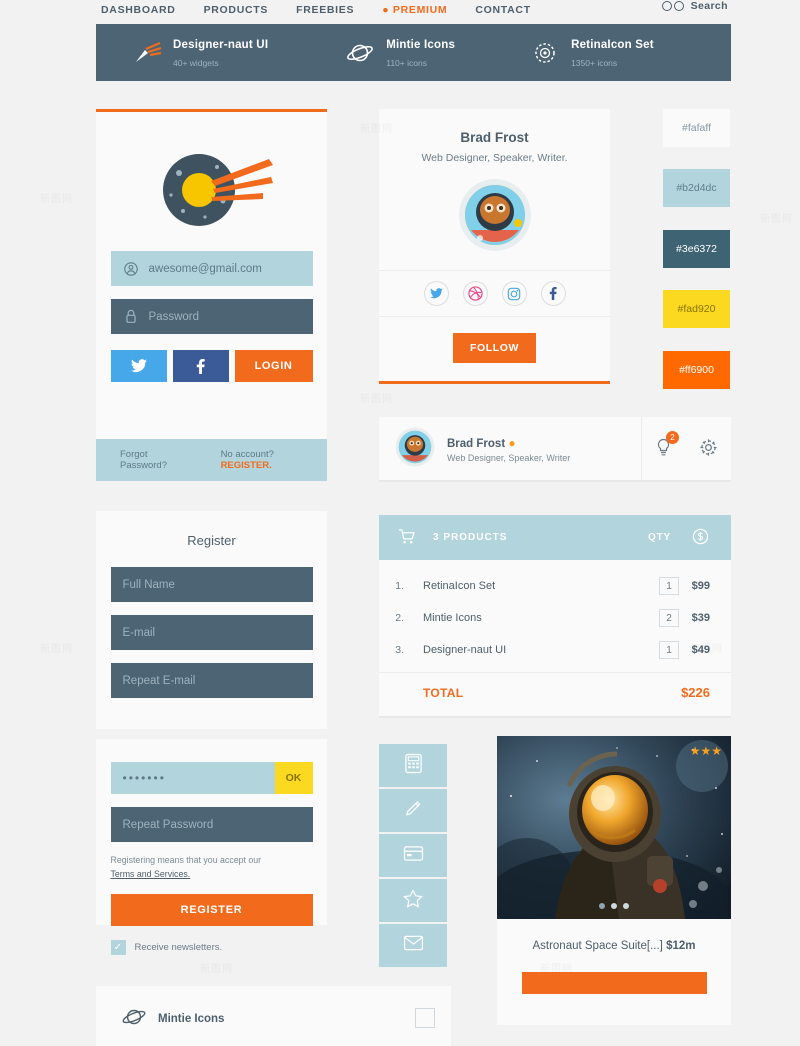 The width and height of the screenshot is (800, 1046). What do you see at coordinates (186, 860) in the screenshot?
I see `terms-sentence: Registering means that you accept our` at bounding box center [186, 860].